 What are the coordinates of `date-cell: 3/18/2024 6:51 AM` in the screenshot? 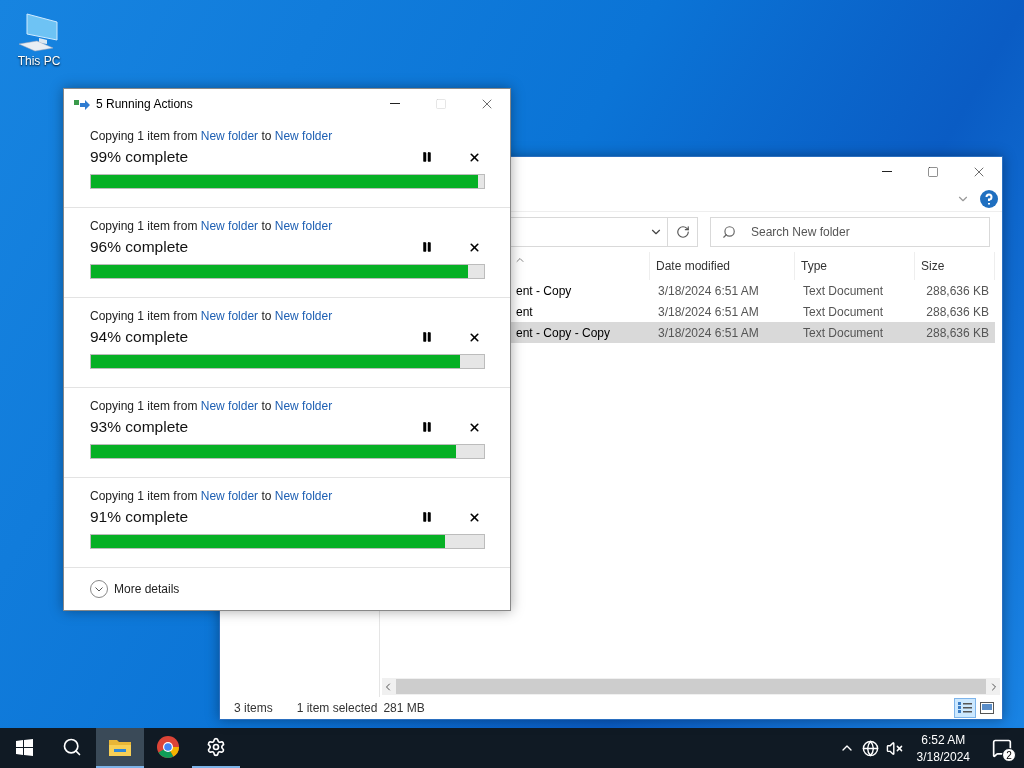 It's located at (722, 332).